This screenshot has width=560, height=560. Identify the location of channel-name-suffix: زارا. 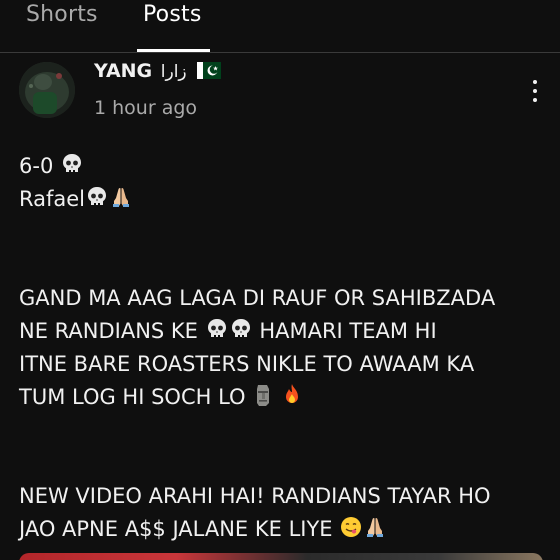
(173, 72).